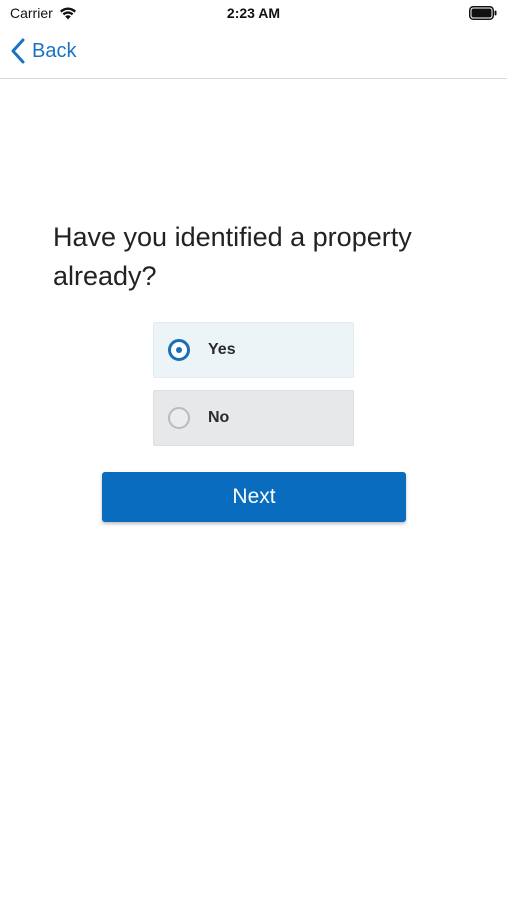 This screenshot has height=900, width=507. What do you see at coordinates (483, 13) in the screenshot?
I see `battery-icon` at bounding box center [483, 13].